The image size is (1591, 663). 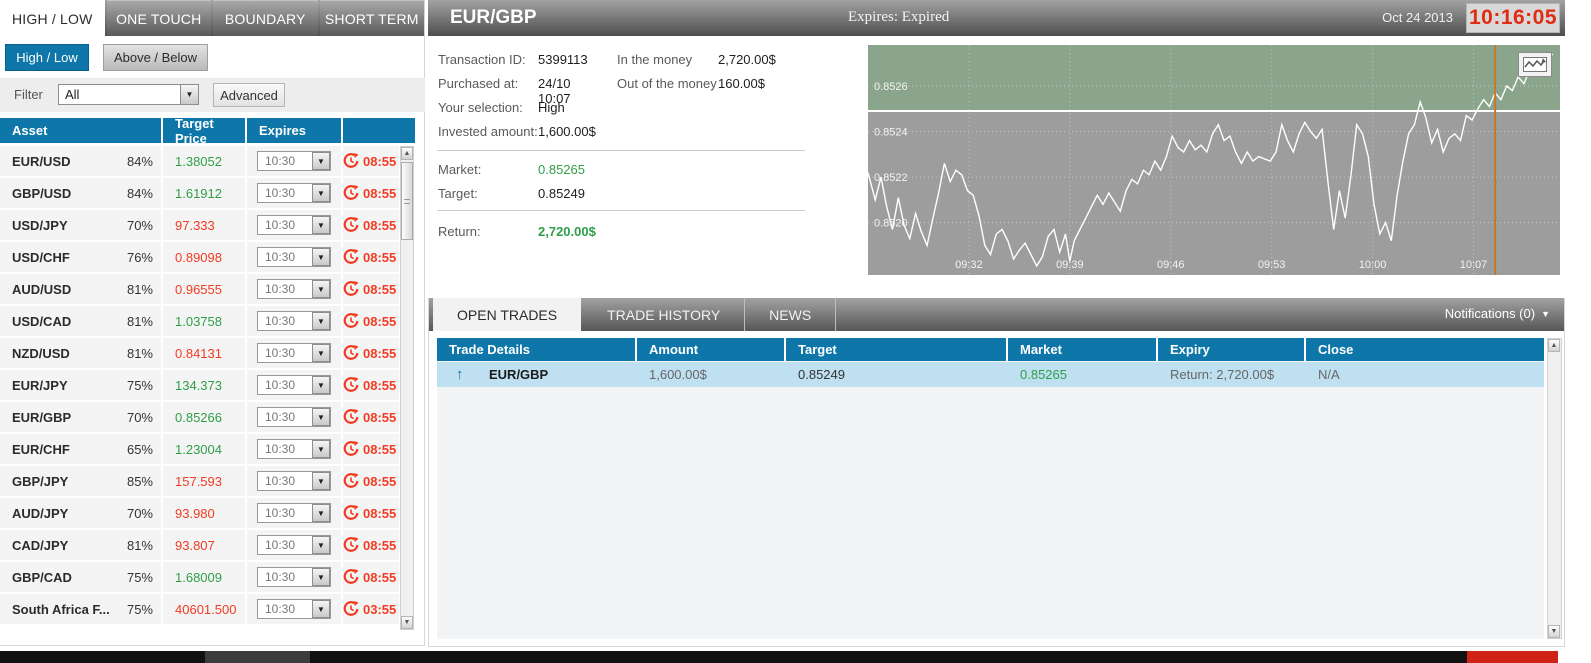 I want to click on tab-high-low: HIGH / LOW, so click(x=52, y=18).